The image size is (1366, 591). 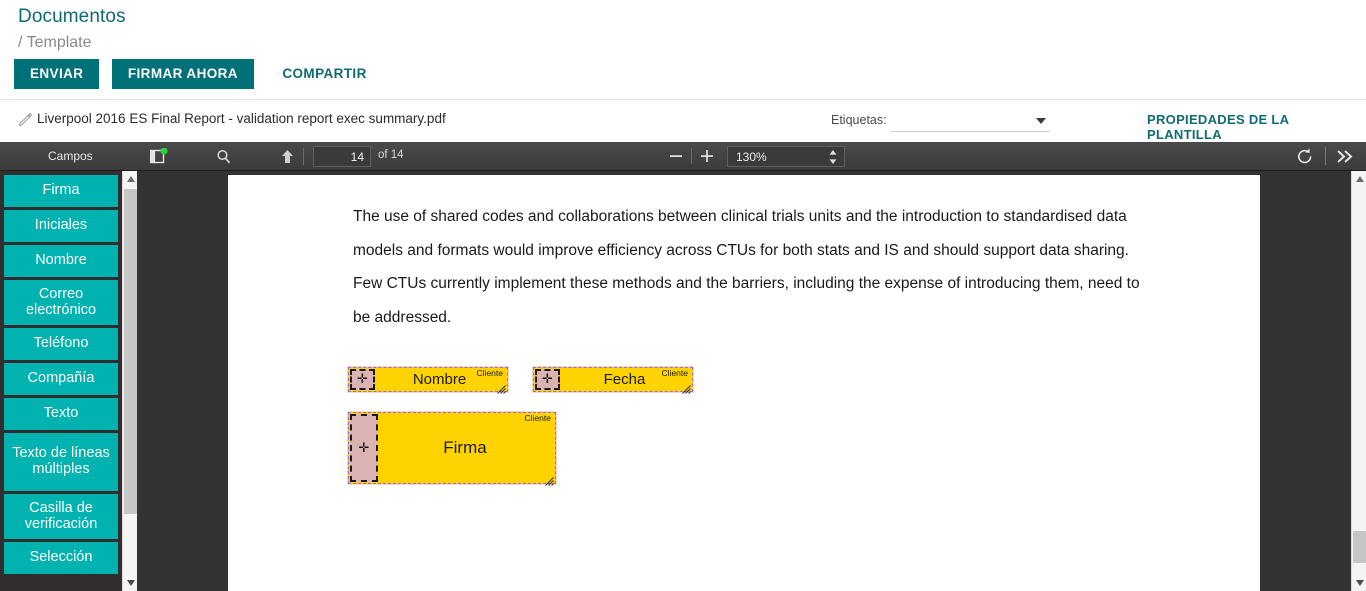 I want to click on field-button-label: Firma, so click(x=61, y=190).